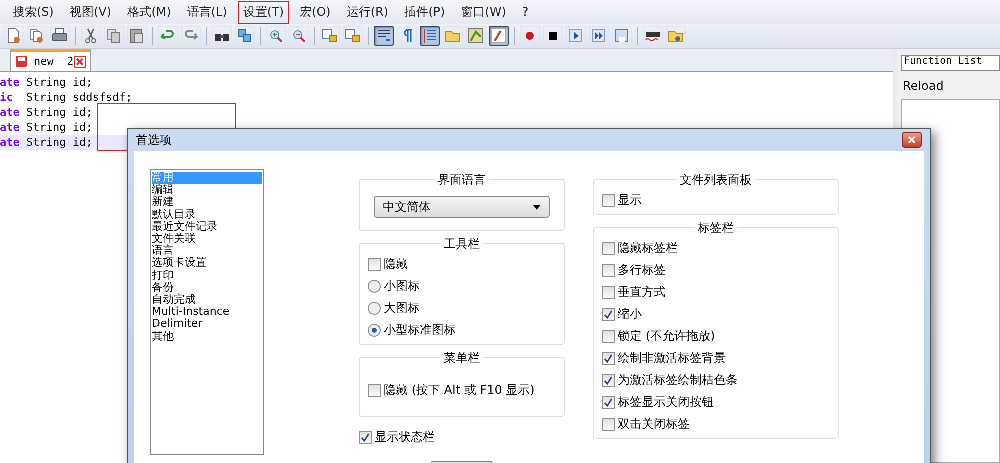 The width and height of the screenshot is (1000, 463). I want to click on category-item: 自动完成, so click(207, 300).